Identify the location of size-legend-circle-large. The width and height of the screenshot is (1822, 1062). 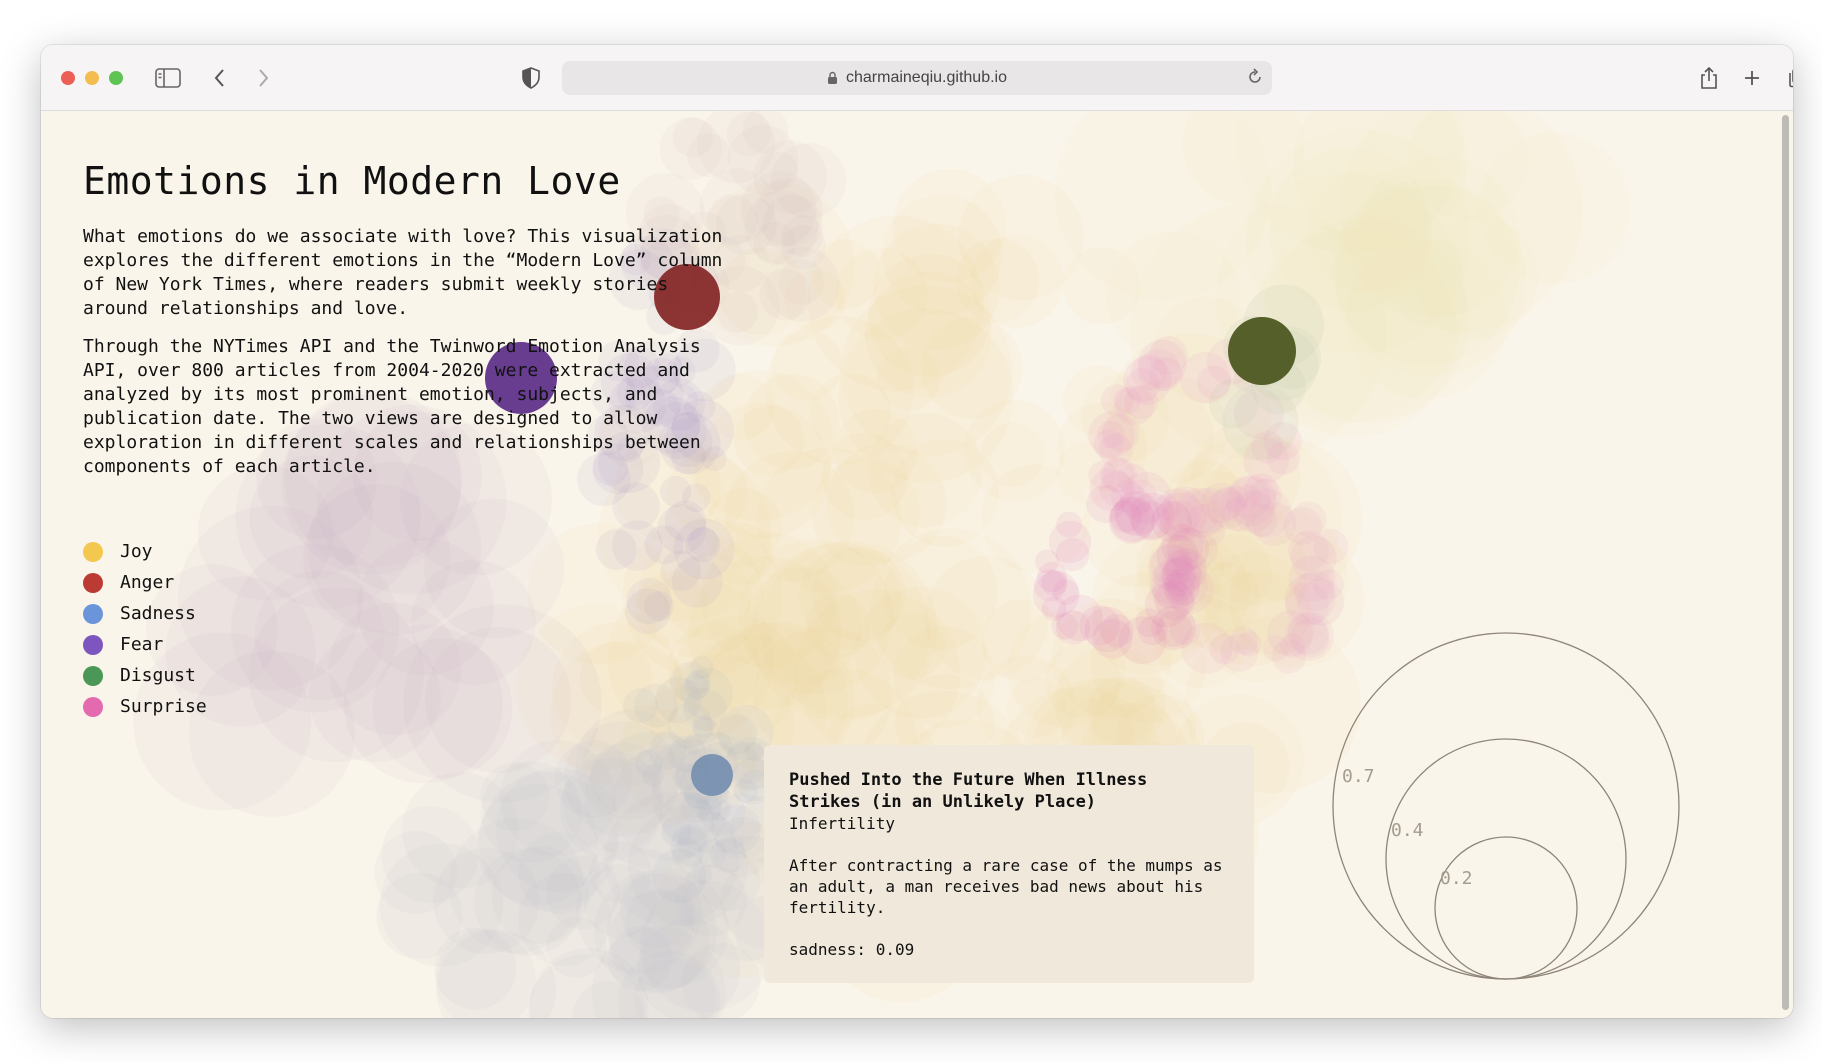
(1506, 806).